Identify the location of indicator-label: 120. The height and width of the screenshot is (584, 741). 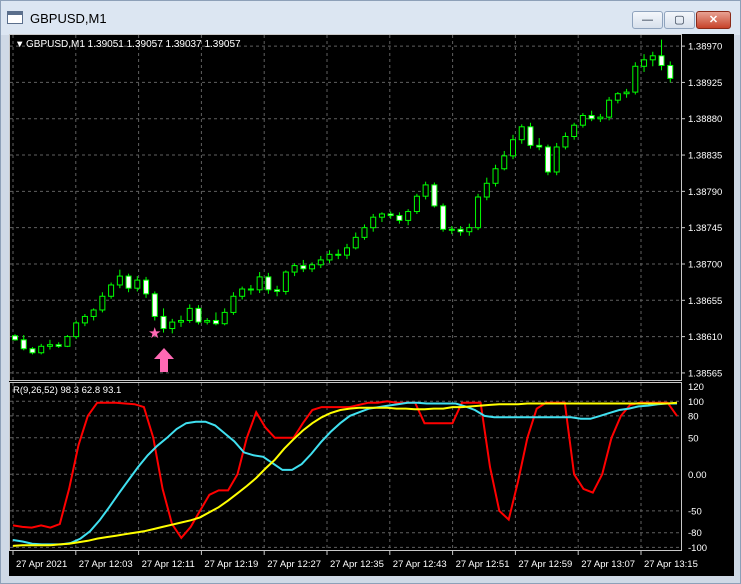
(696, 387).